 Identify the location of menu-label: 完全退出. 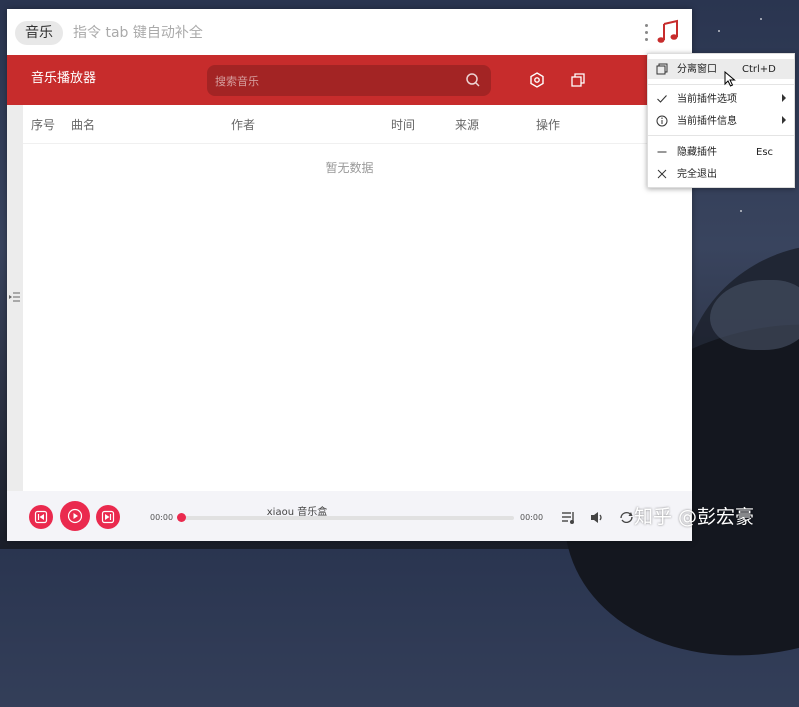
(697, 174).